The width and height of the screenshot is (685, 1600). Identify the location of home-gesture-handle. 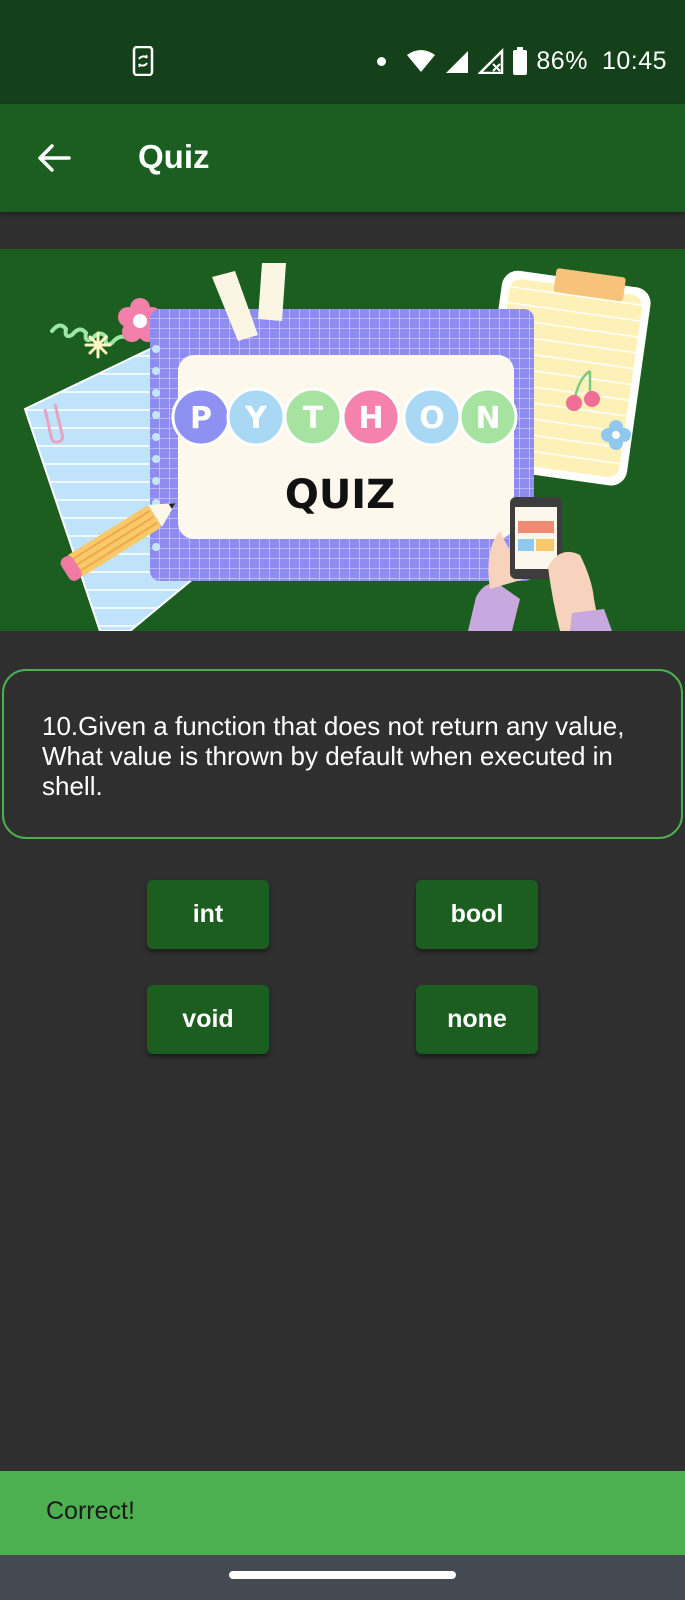
(342, 1575).